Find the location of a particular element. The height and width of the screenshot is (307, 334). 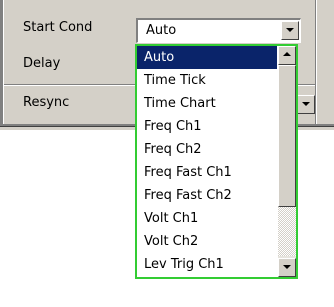

start-cond-value: Auto is located at coordinates (161, 30).